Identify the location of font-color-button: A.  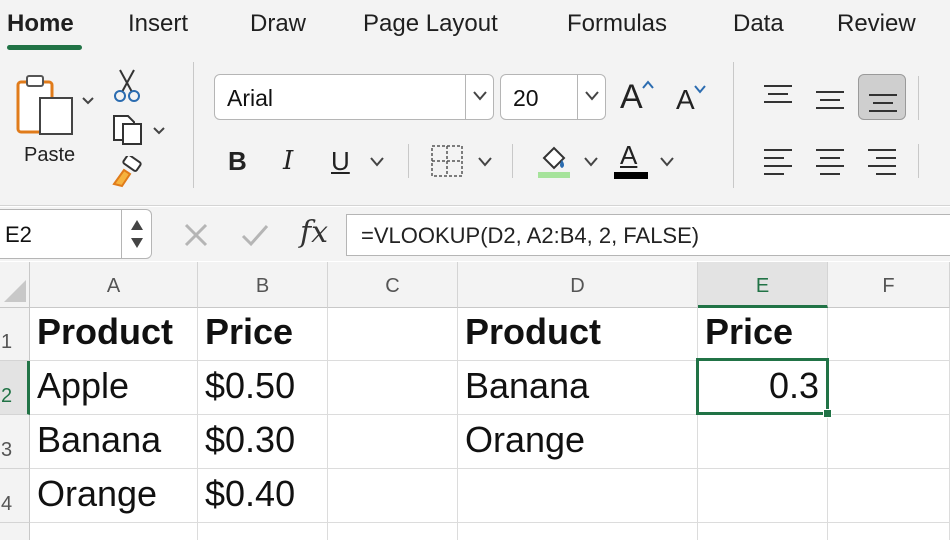
(631, 160).